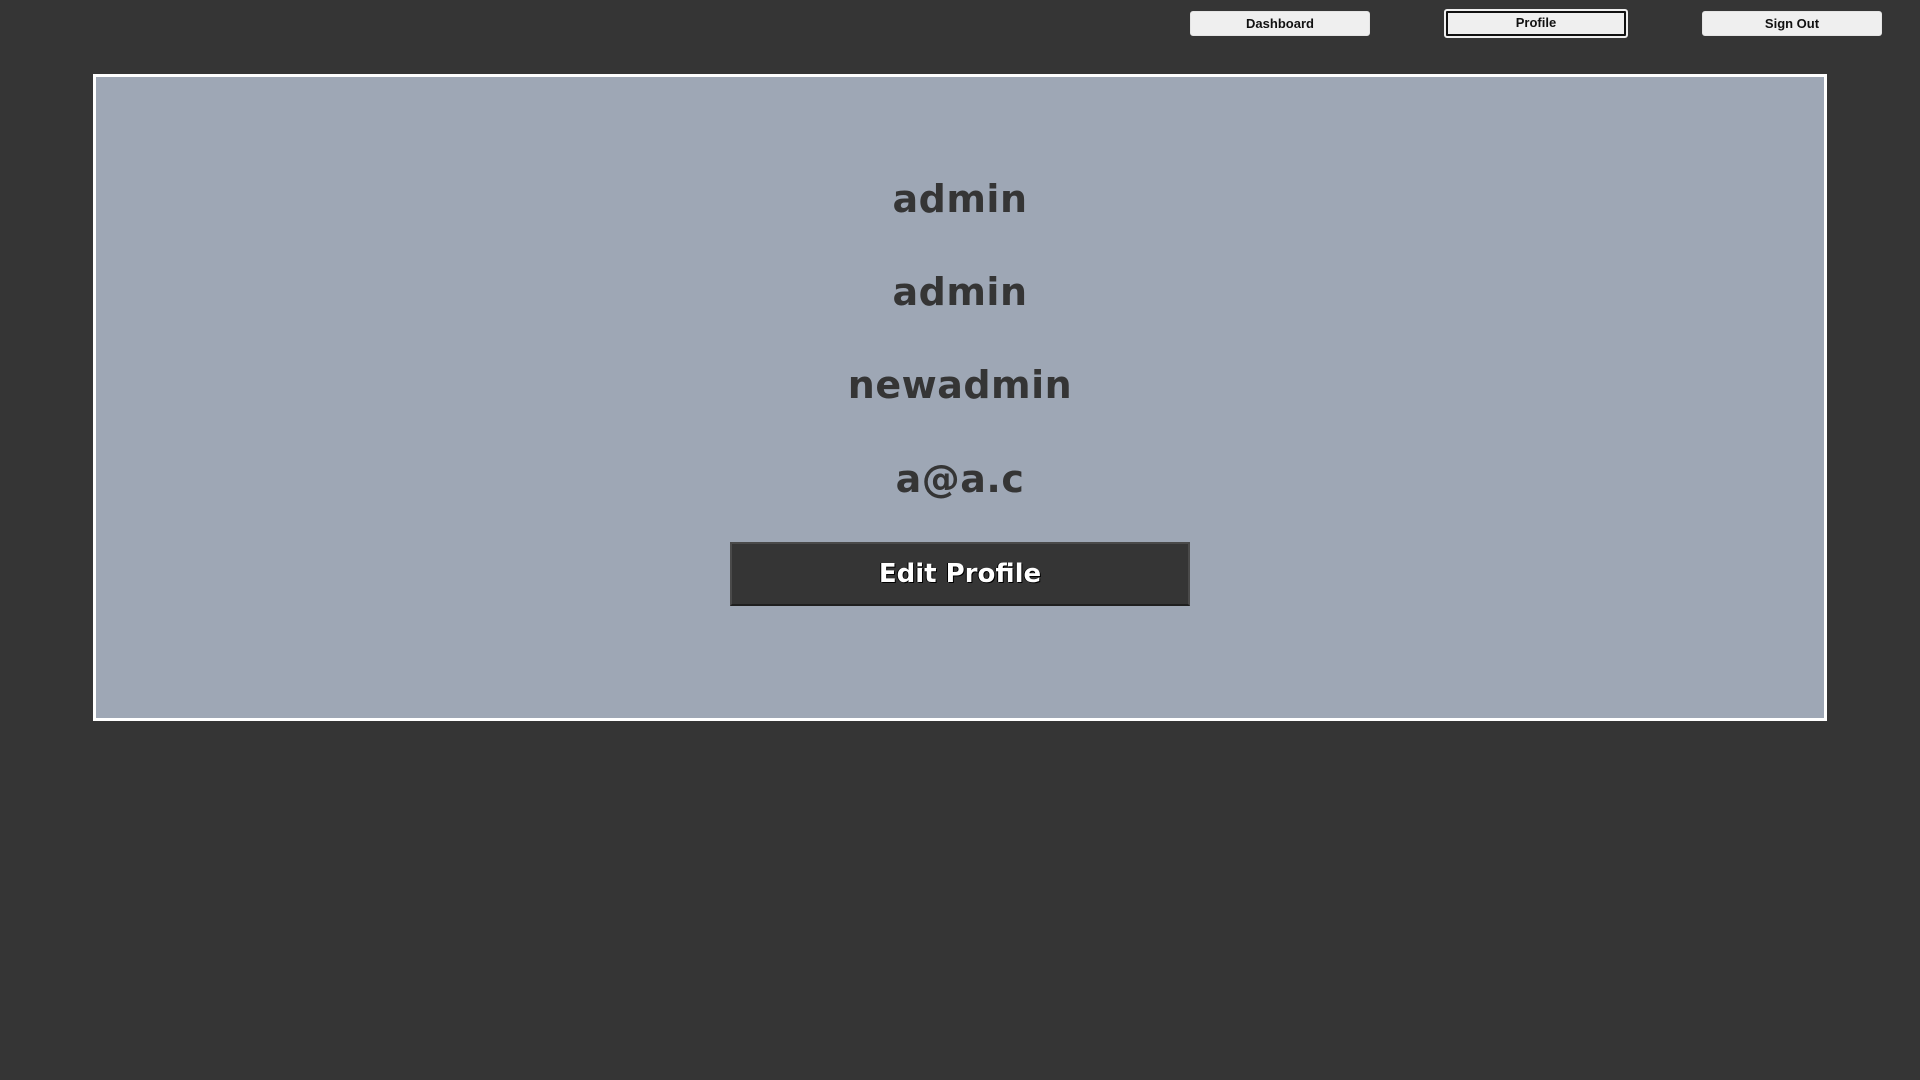  Describe the element at coordinates (960, 479) in the screenshot. I see `profile-field-email: a@a.c` at that location.